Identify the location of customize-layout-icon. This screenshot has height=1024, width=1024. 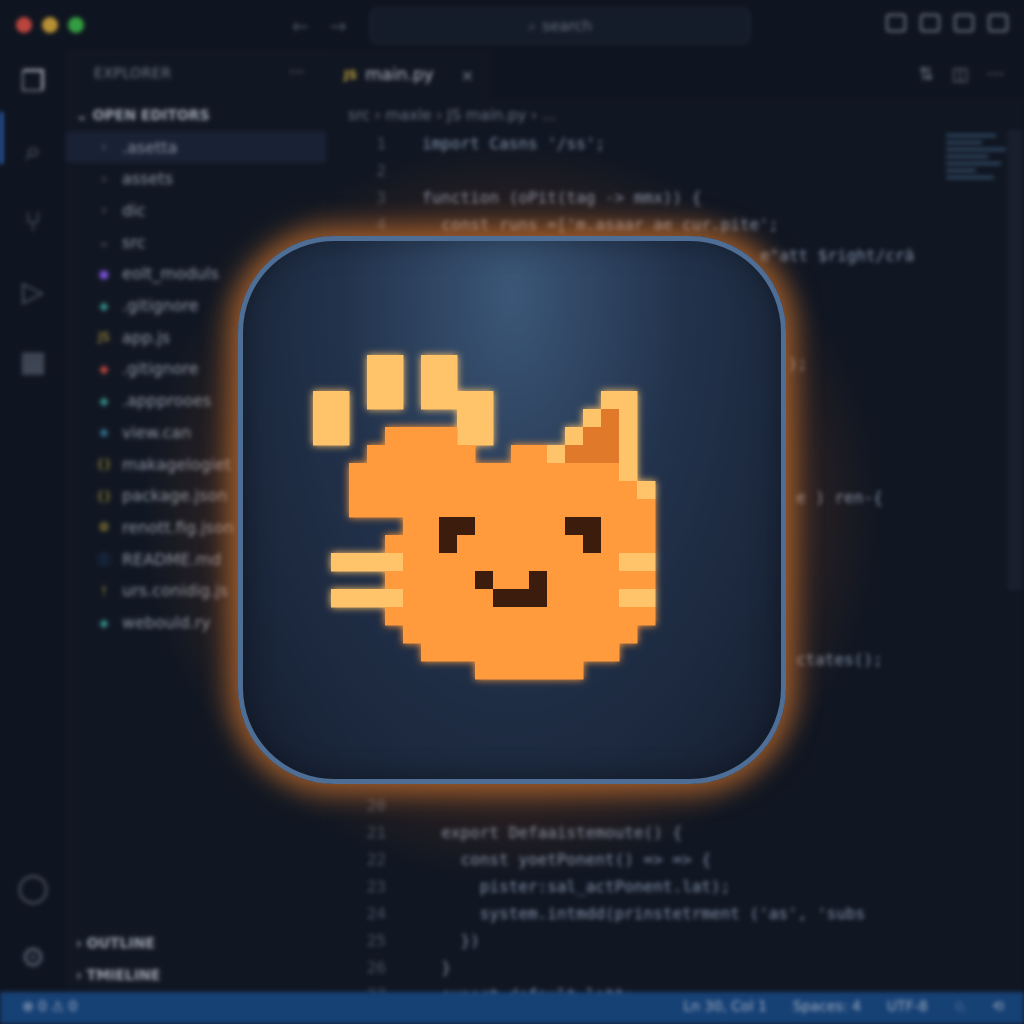
(998, 23).